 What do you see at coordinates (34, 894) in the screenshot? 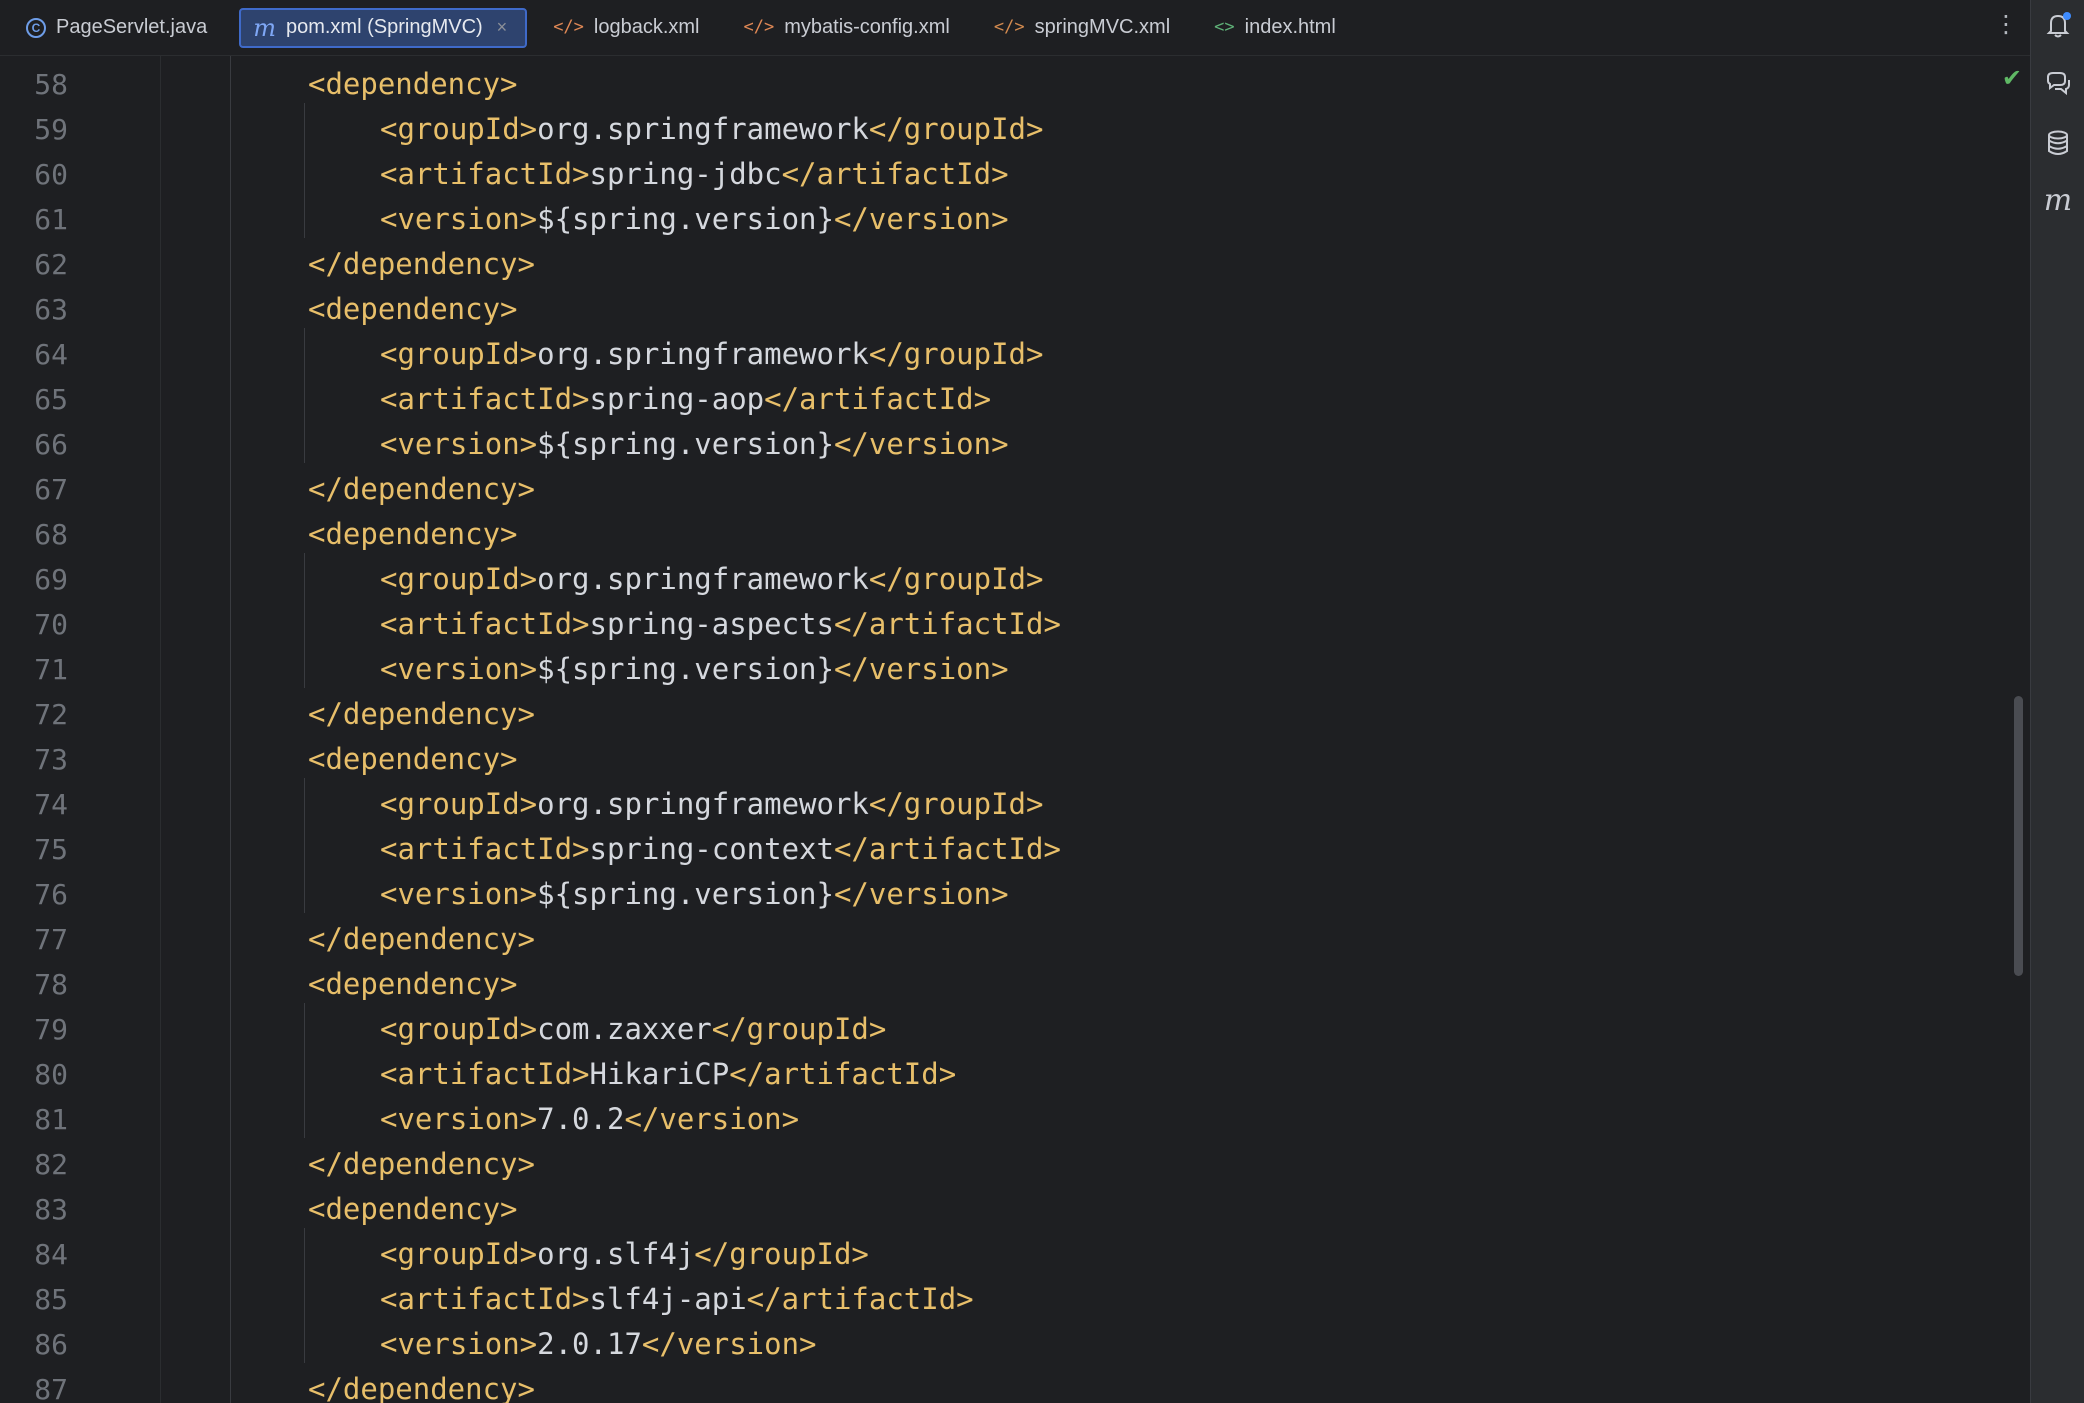
I see `line-number: 76` at bounding box center [34, 894].